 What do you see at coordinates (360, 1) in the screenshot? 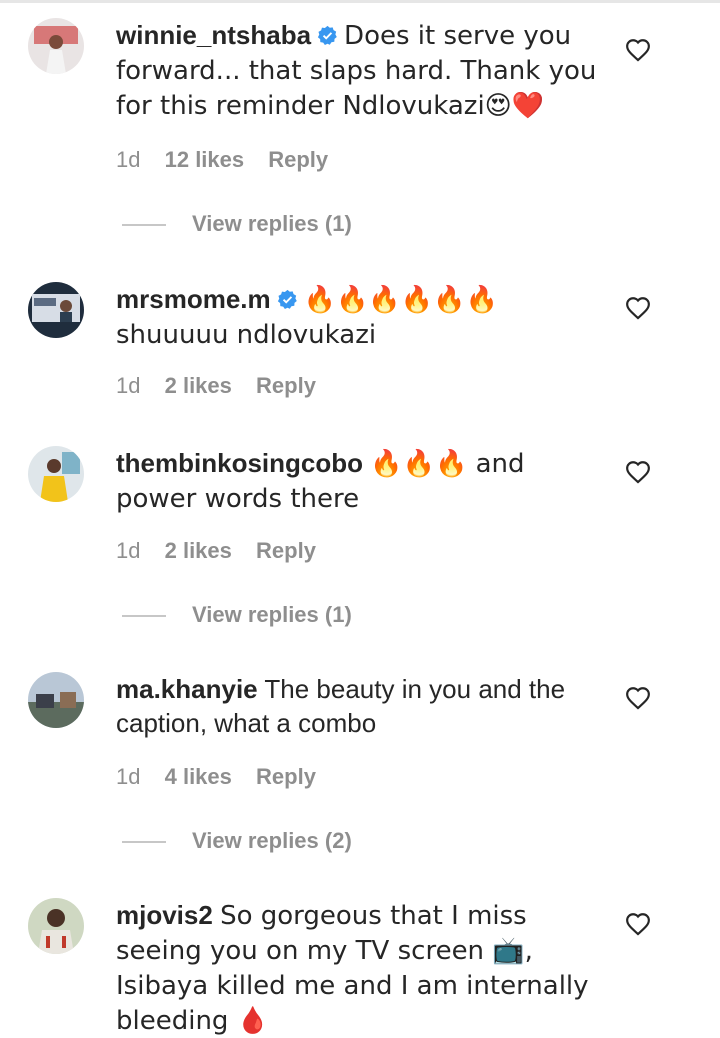
I see `top-divider` at bounding box center [360, 1].